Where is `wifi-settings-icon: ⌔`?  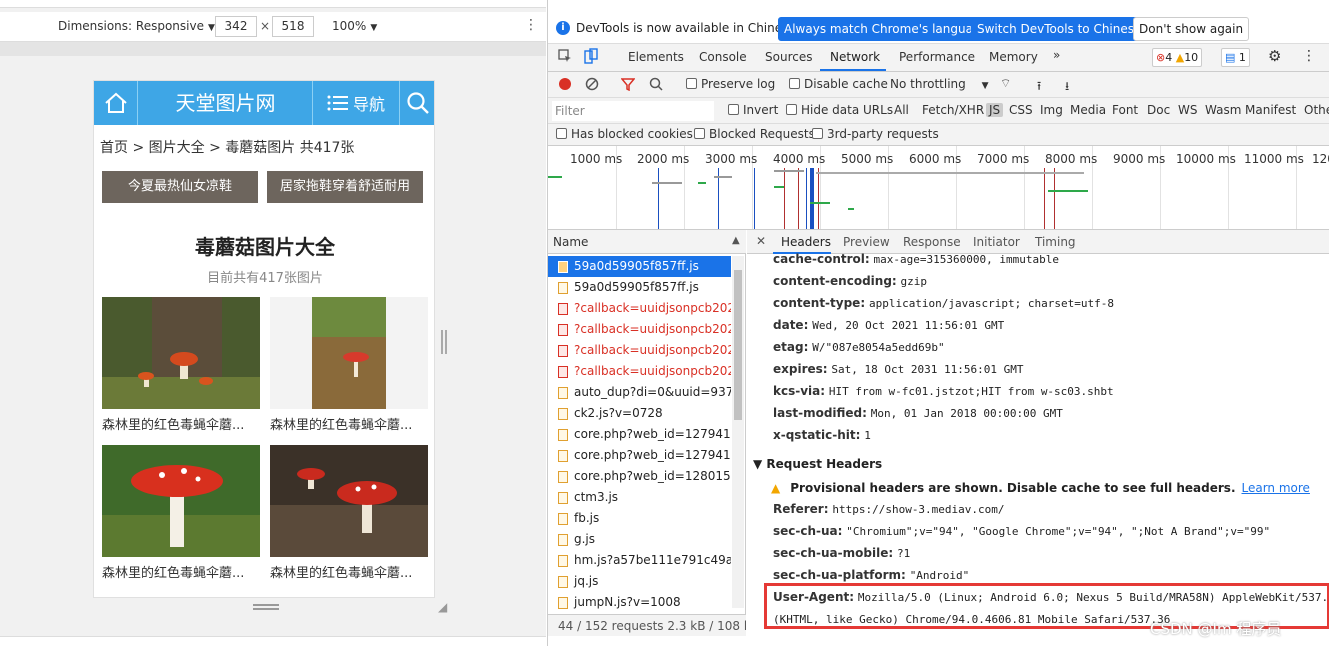
wifi-settings-icon: ⌔ is located at coordinates (1005, 83).